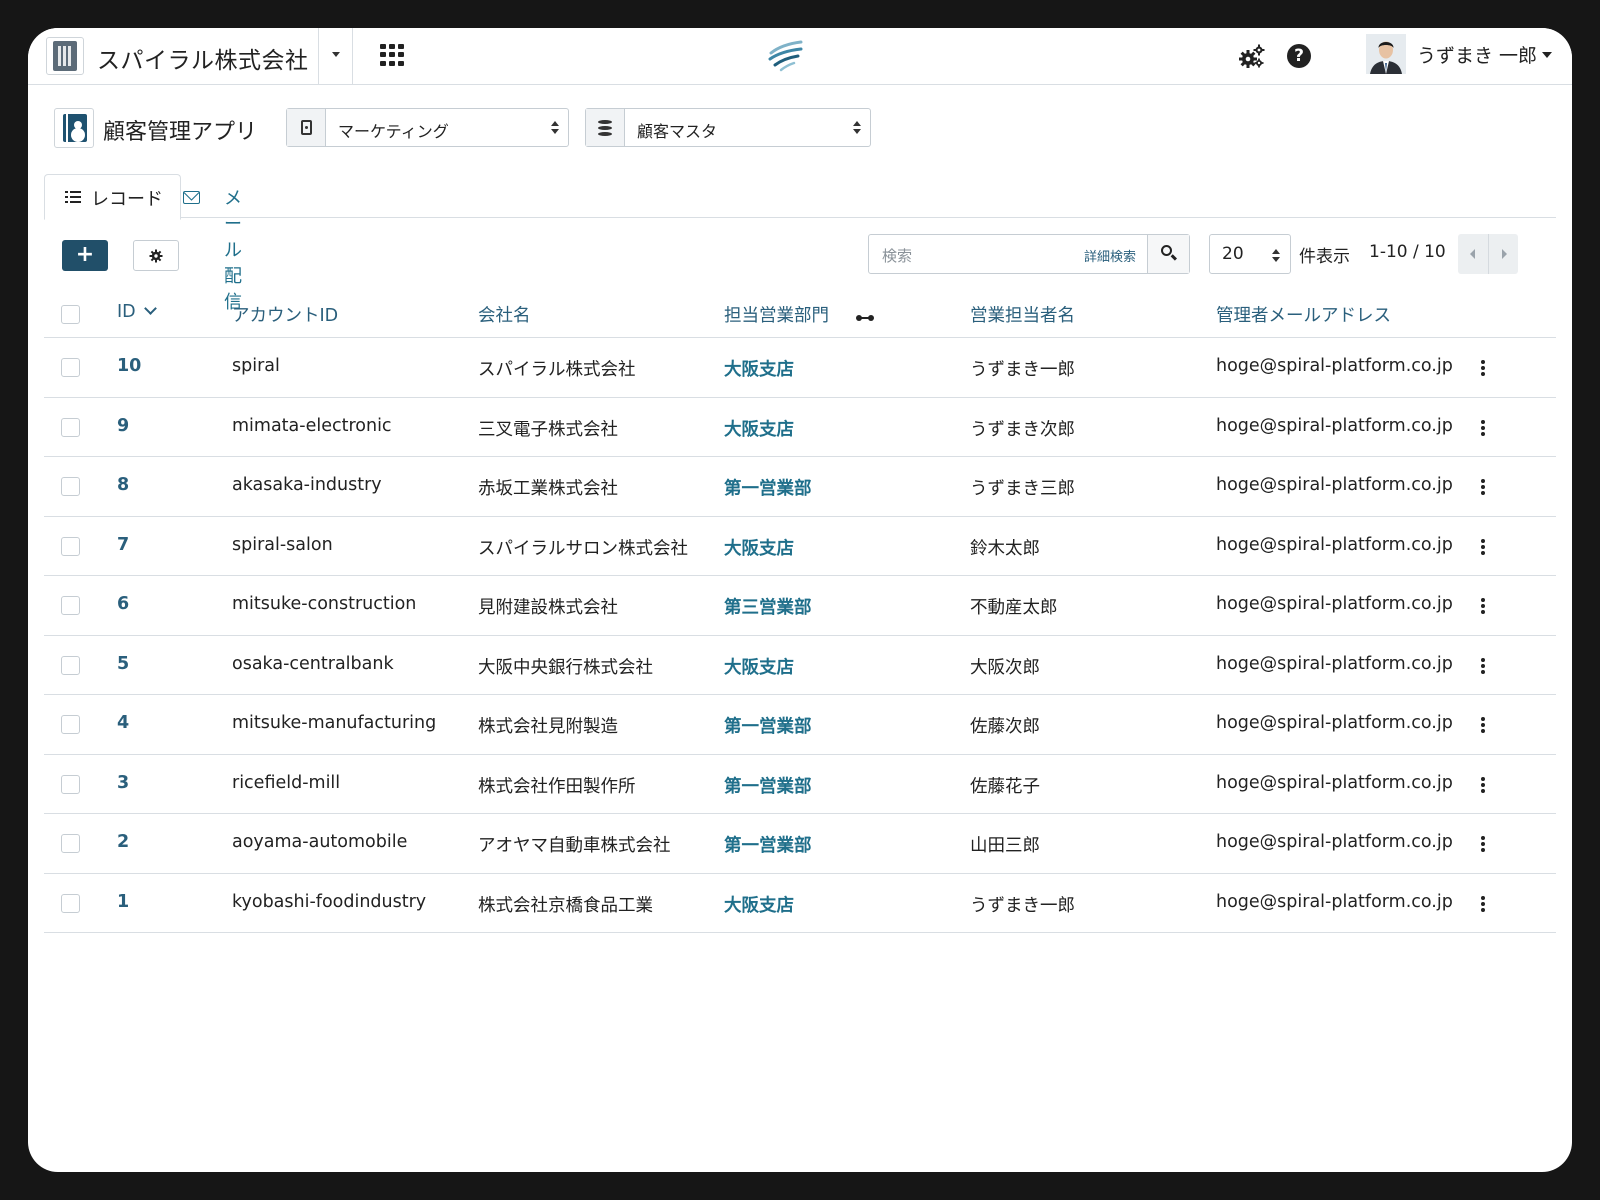 Image resolution: width=1600 pixels, height=1200 pixels. Describe the element at coordinates (129, 366) in the screenshot. I see `record-id-link: 10` at that location.